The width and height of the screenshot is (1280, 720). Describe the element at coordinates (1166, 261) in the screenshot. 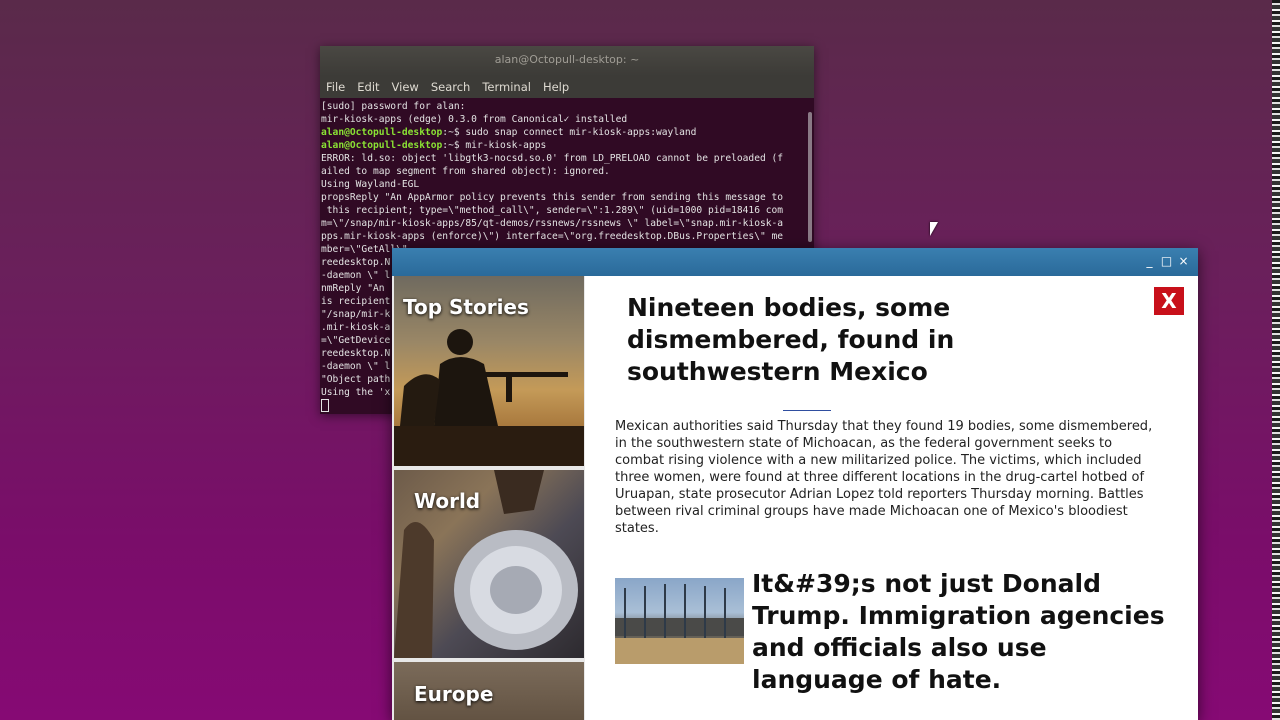

I see `maximize-icon: □` at that location.